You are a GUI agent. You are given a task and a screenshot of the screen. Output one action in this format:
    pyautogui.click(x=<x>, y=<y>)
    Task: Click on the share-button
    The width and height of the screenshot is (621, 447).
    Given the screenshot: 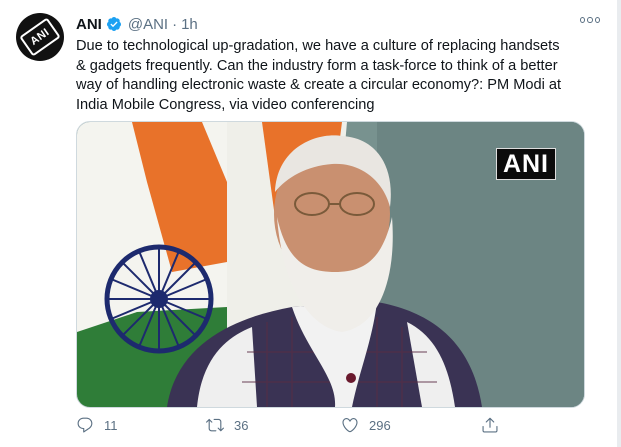 What is the action you would take?
    pyautogui.click(x=495, y=425)
    